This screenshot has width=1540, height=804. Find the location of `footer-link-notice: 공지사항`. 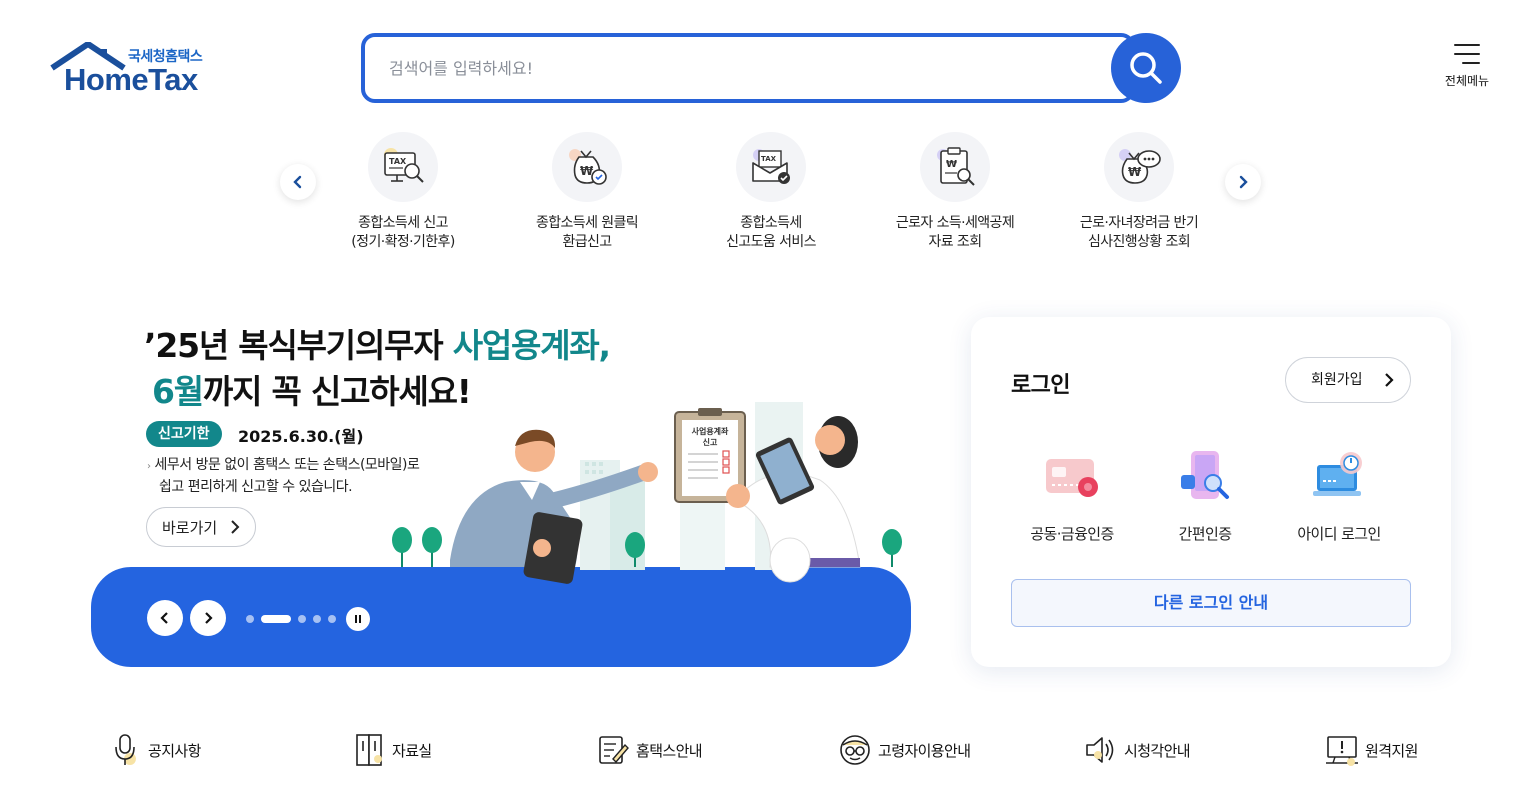

footer-link-notice: 공지사항 is located at coordinates (154, 750).